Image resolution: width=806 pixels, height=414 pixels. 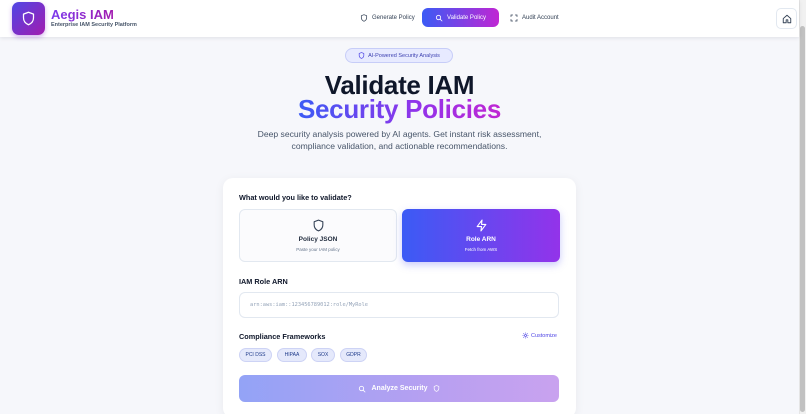 What do you see at coordinates (514, 17) in the screenshot?
I see `scan-icon` at bounding box center [514, 17].